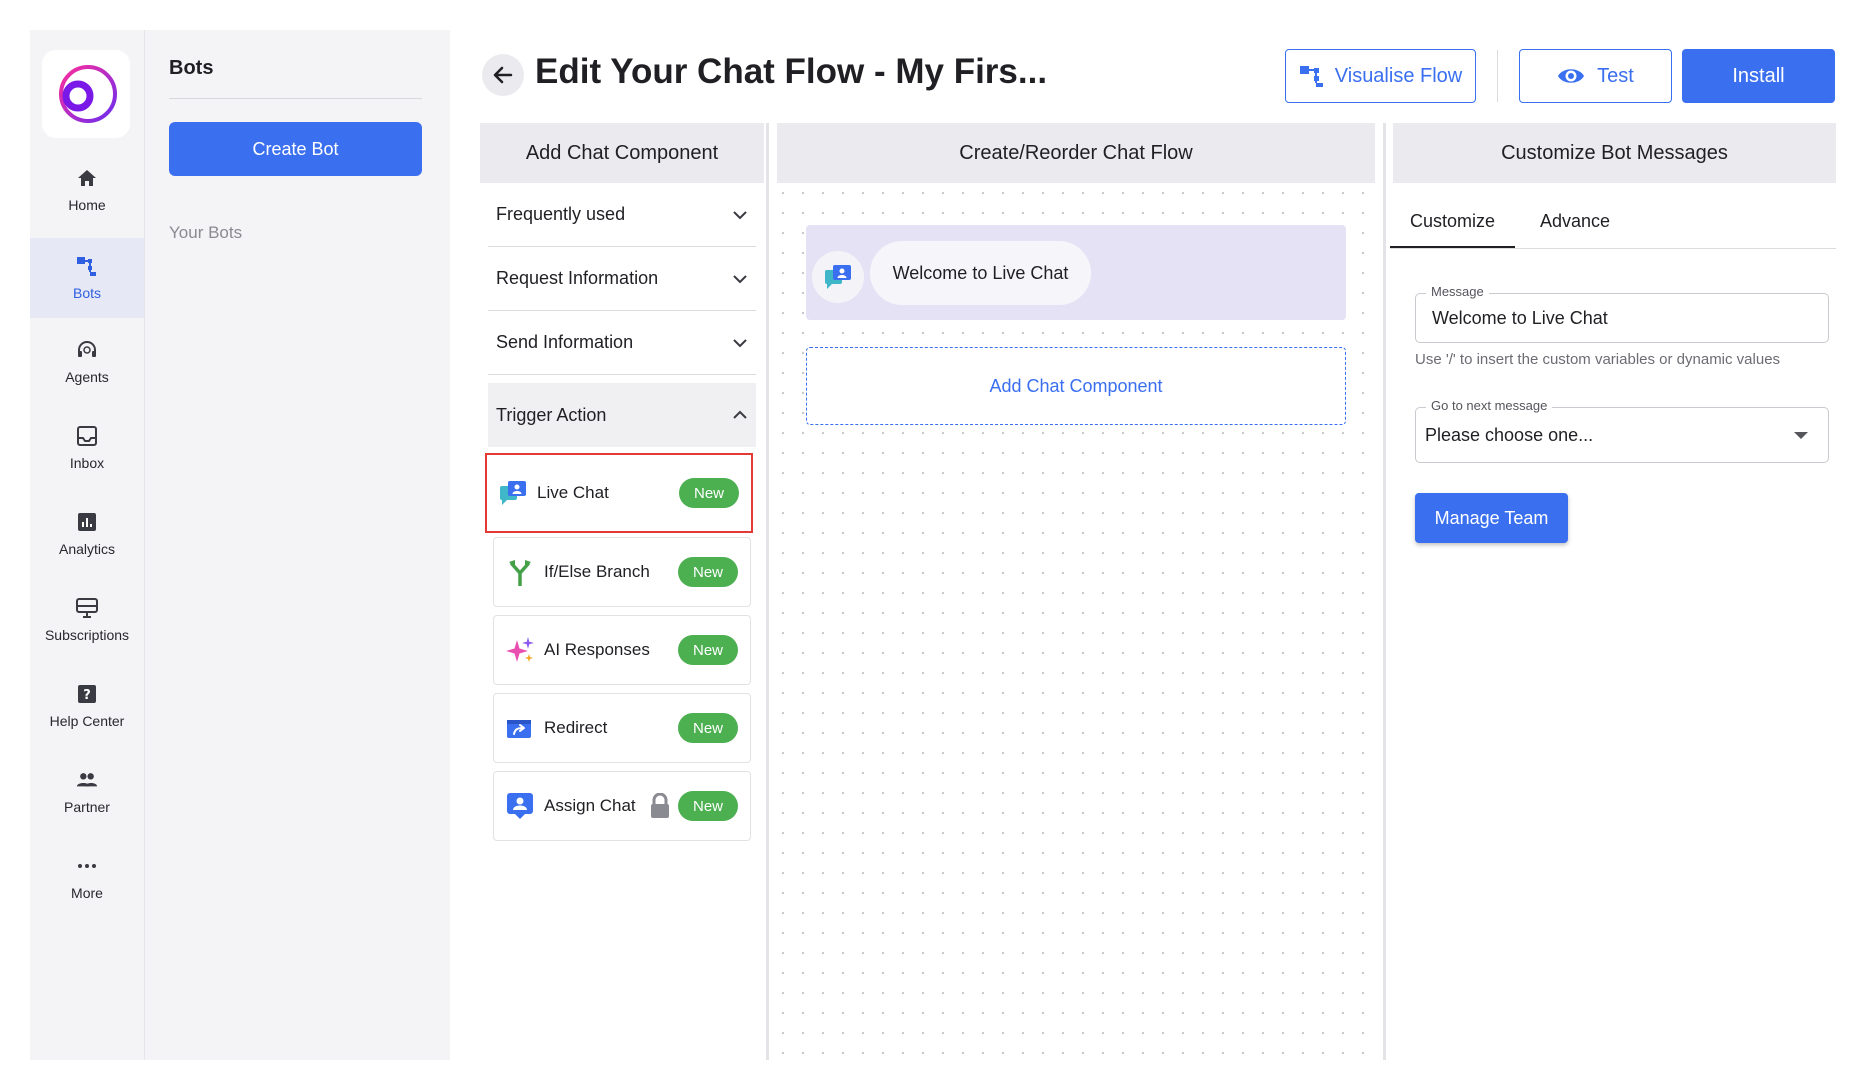 Image resolution: width=1866 pixels, height=1080 pixels. What do you see at coordinates (740, 414) in the screenshot?
I see `chevron-up-icon` at bounding box center [740, 414].